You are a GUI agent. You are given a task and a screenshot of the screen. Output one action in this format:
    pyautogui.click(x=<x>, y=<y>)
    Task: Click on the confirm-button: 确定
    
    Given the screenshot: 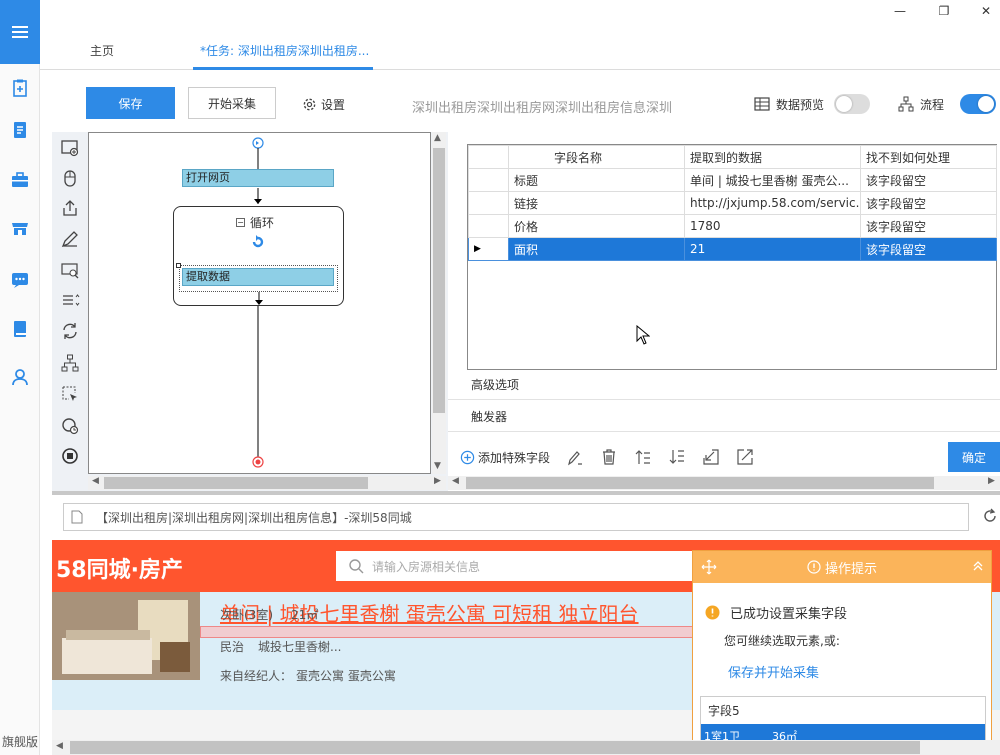 What is the action you would take?
    pyautogui.click(x=974, y=457)
    